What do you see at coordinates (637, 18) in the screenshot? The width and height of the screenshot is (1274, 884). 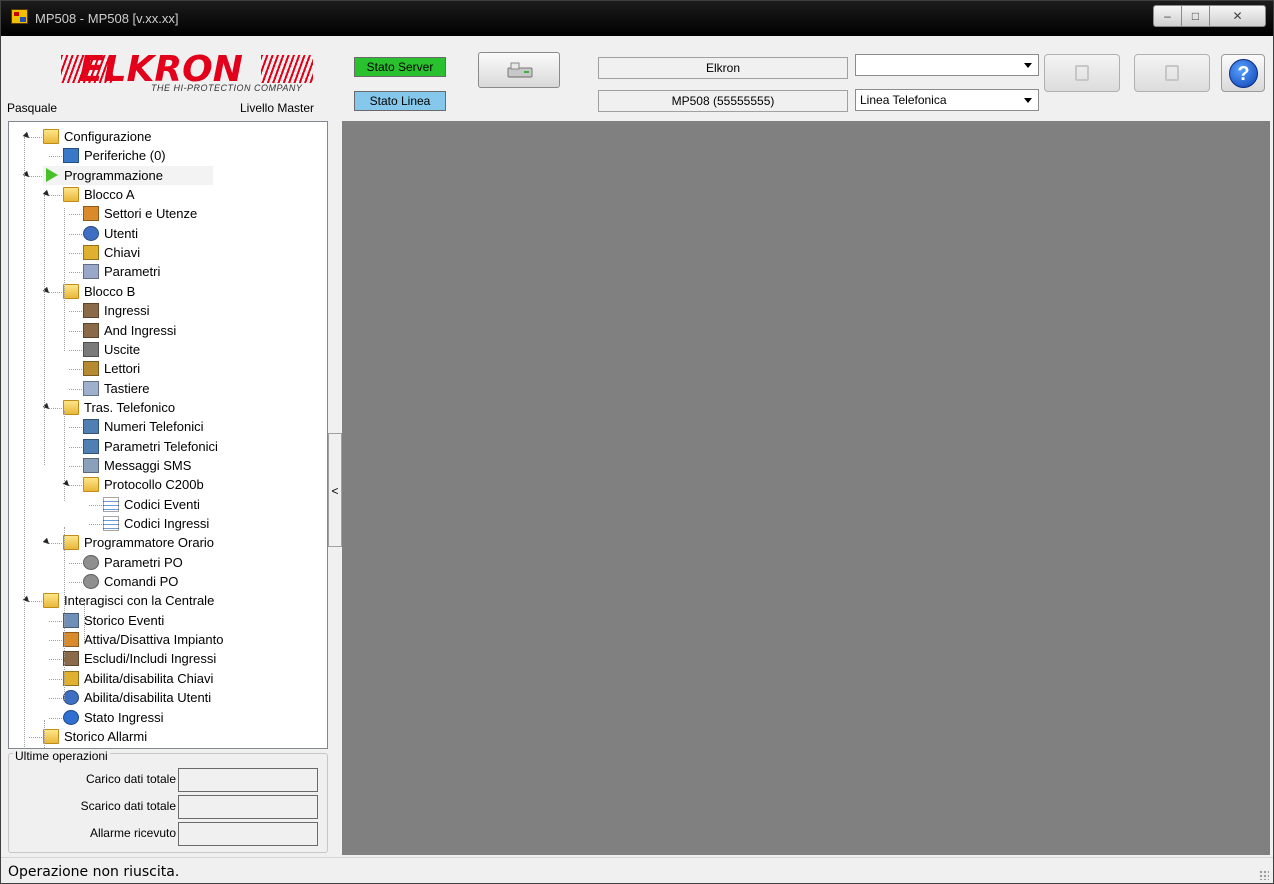 I see `title-bar: MP508 - MP508 [v.xx.xx] – □ ✕` at bounding box center [637, 18].